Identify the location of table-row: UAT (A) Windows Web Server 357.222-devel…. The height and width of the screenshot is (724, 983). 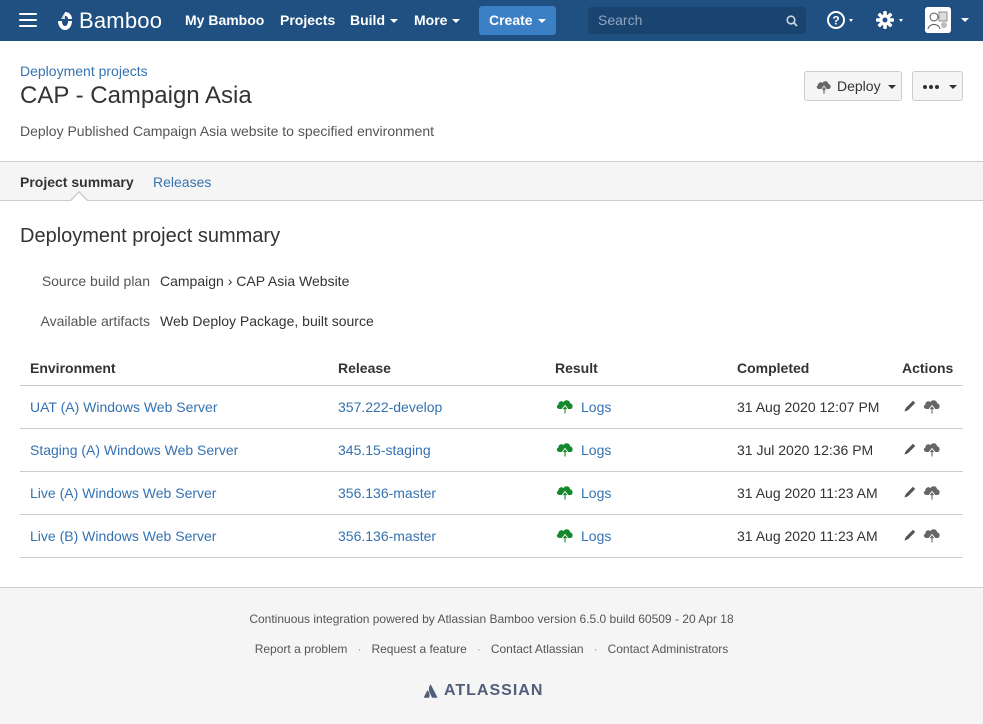
(491, 407).